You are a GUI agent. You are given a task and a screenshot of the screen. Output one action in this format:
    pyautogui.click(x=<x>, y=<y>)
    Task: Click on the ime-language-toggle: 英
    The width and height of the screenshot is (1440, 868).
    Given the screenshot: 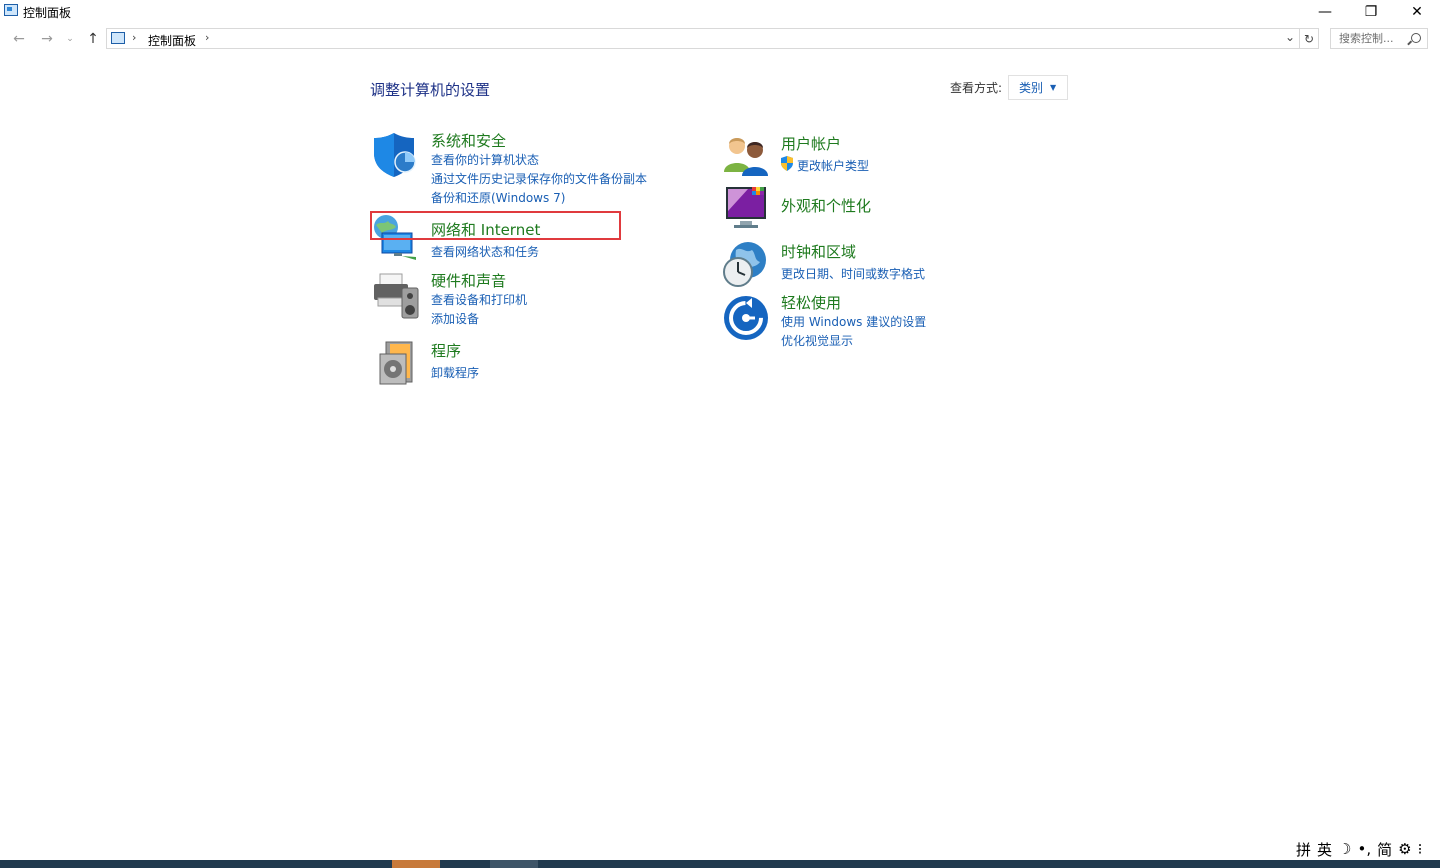 What is the action you would take?
    pyautogui.click(x=1324, y=849)
    